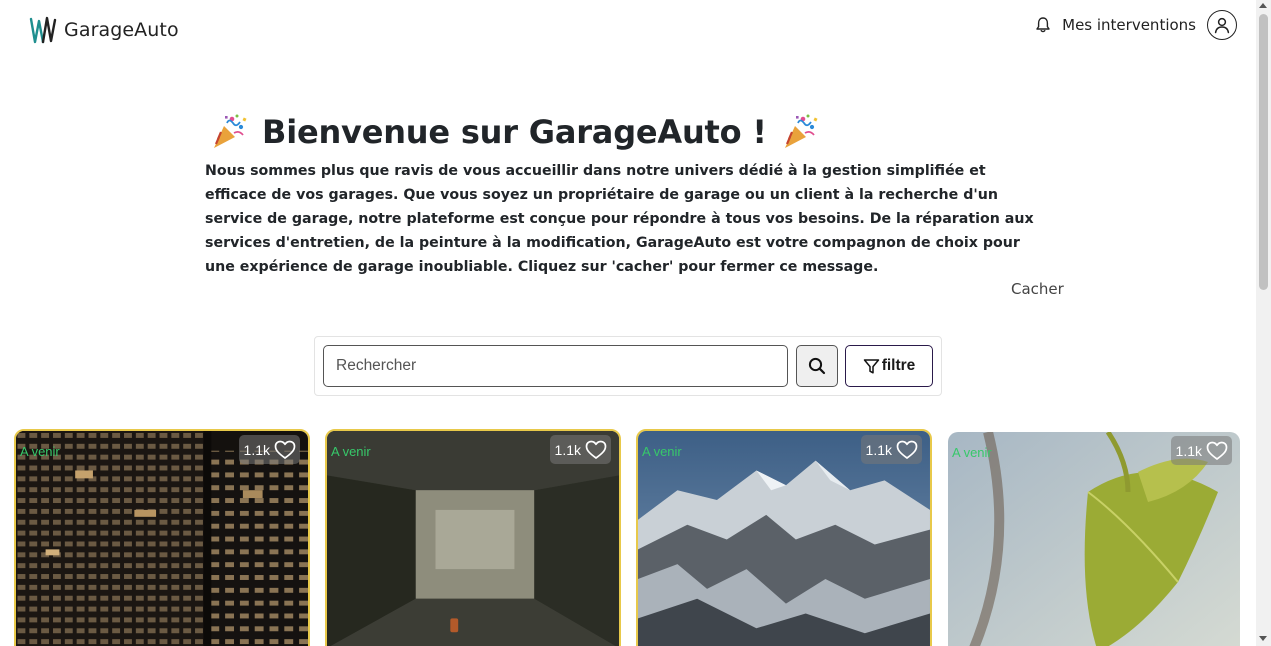 The width and height of the screenshot is (1271, 646). Describe the element at coordinates (1263, 323) in the screenshot. I see `page-scrollbar` at that location.